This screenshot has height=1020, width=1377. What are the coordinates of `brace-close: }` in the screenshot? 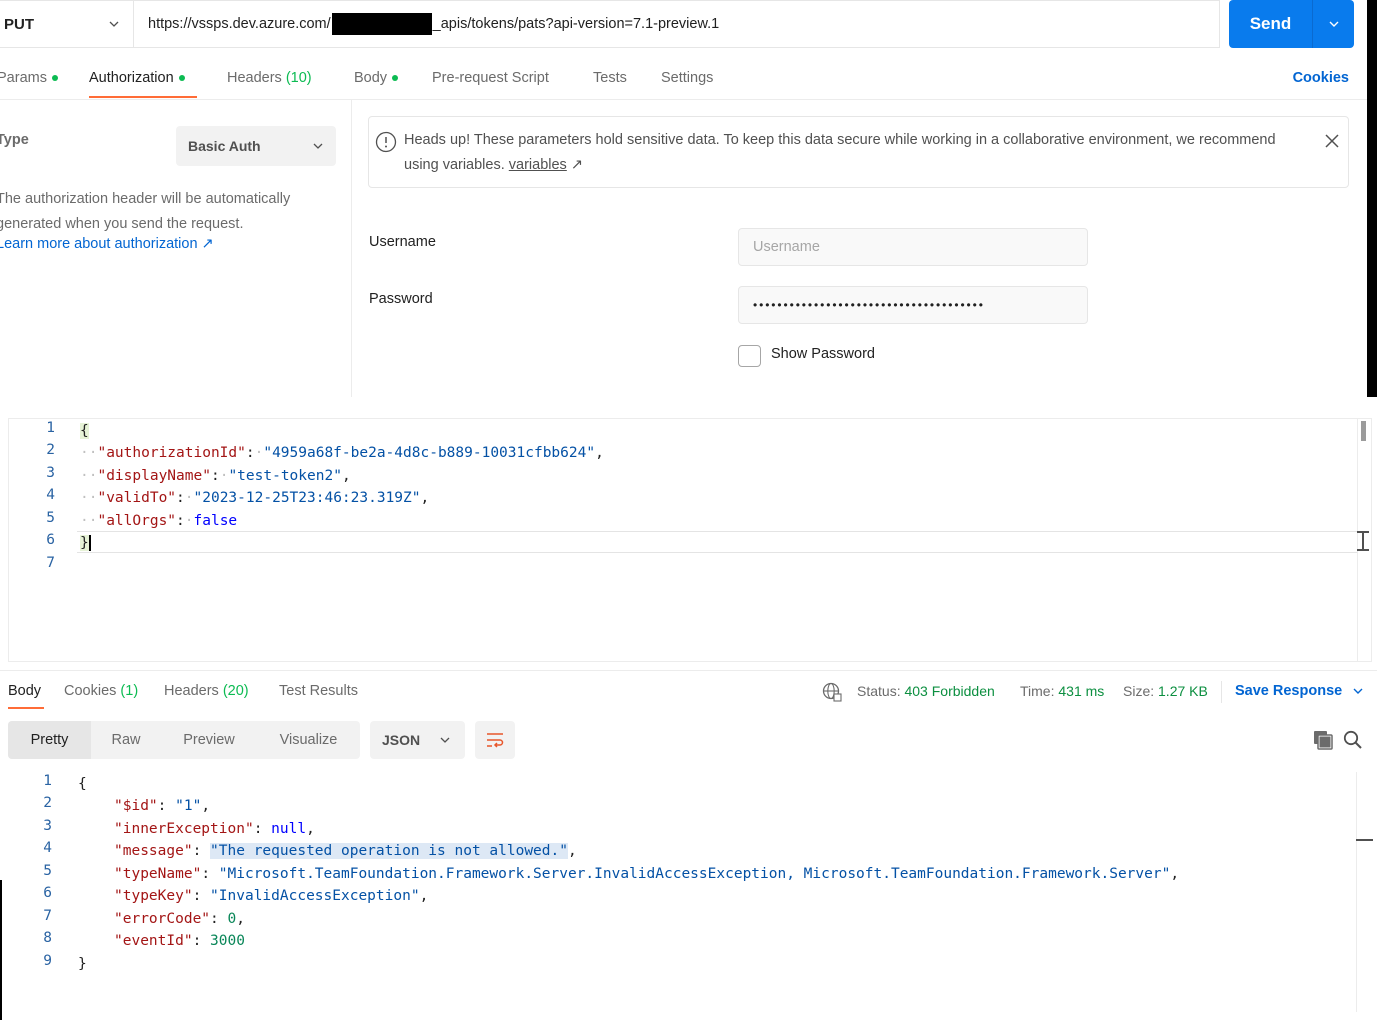 It's located at (85, 543).